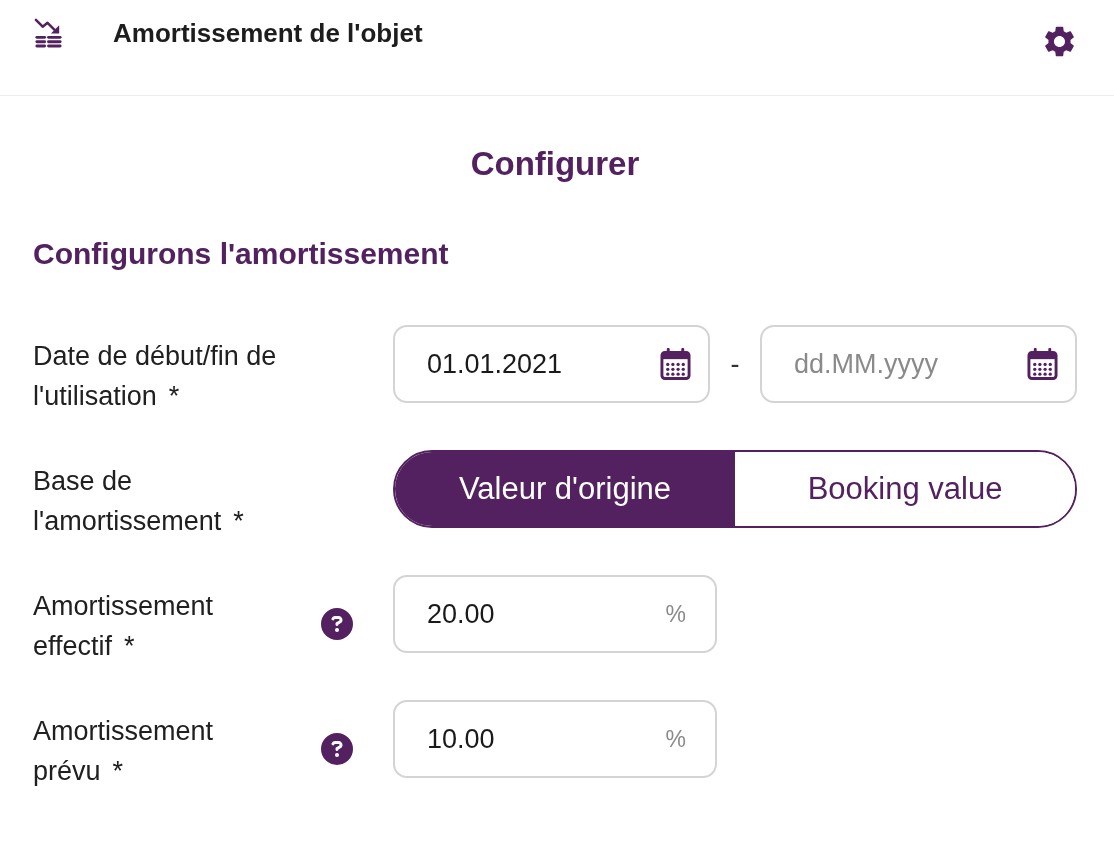 Image resolution: width=1114 pixels, height=842 pixels. I want to click on field-label: Amortissement effectif *, so click(124, 626).